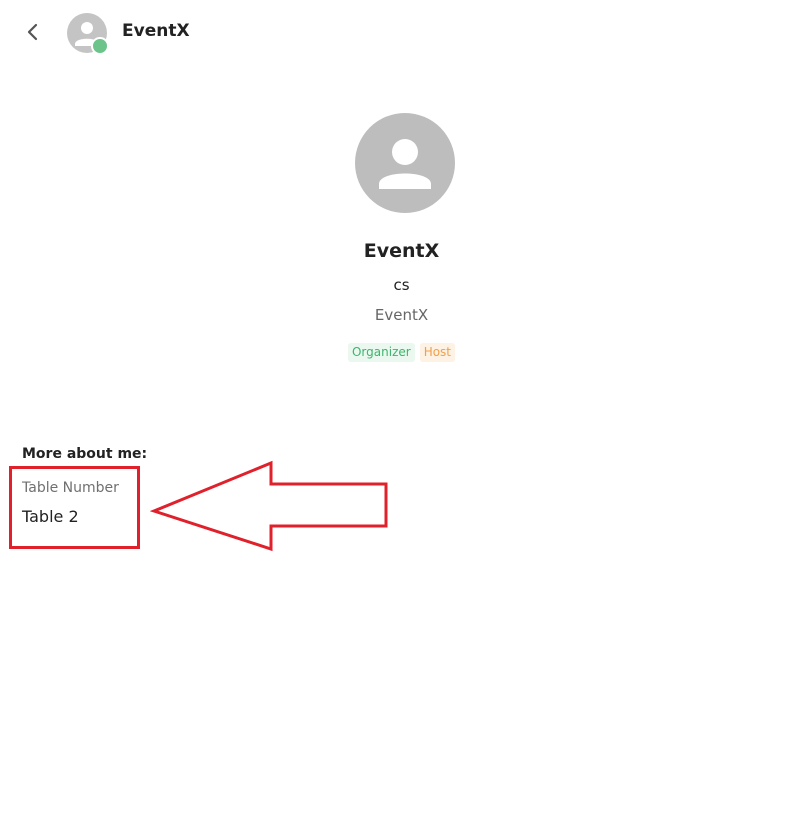  Describe the element at coordinates (269, 506) in the screenshot. I see `annotation-arrow` at that location.